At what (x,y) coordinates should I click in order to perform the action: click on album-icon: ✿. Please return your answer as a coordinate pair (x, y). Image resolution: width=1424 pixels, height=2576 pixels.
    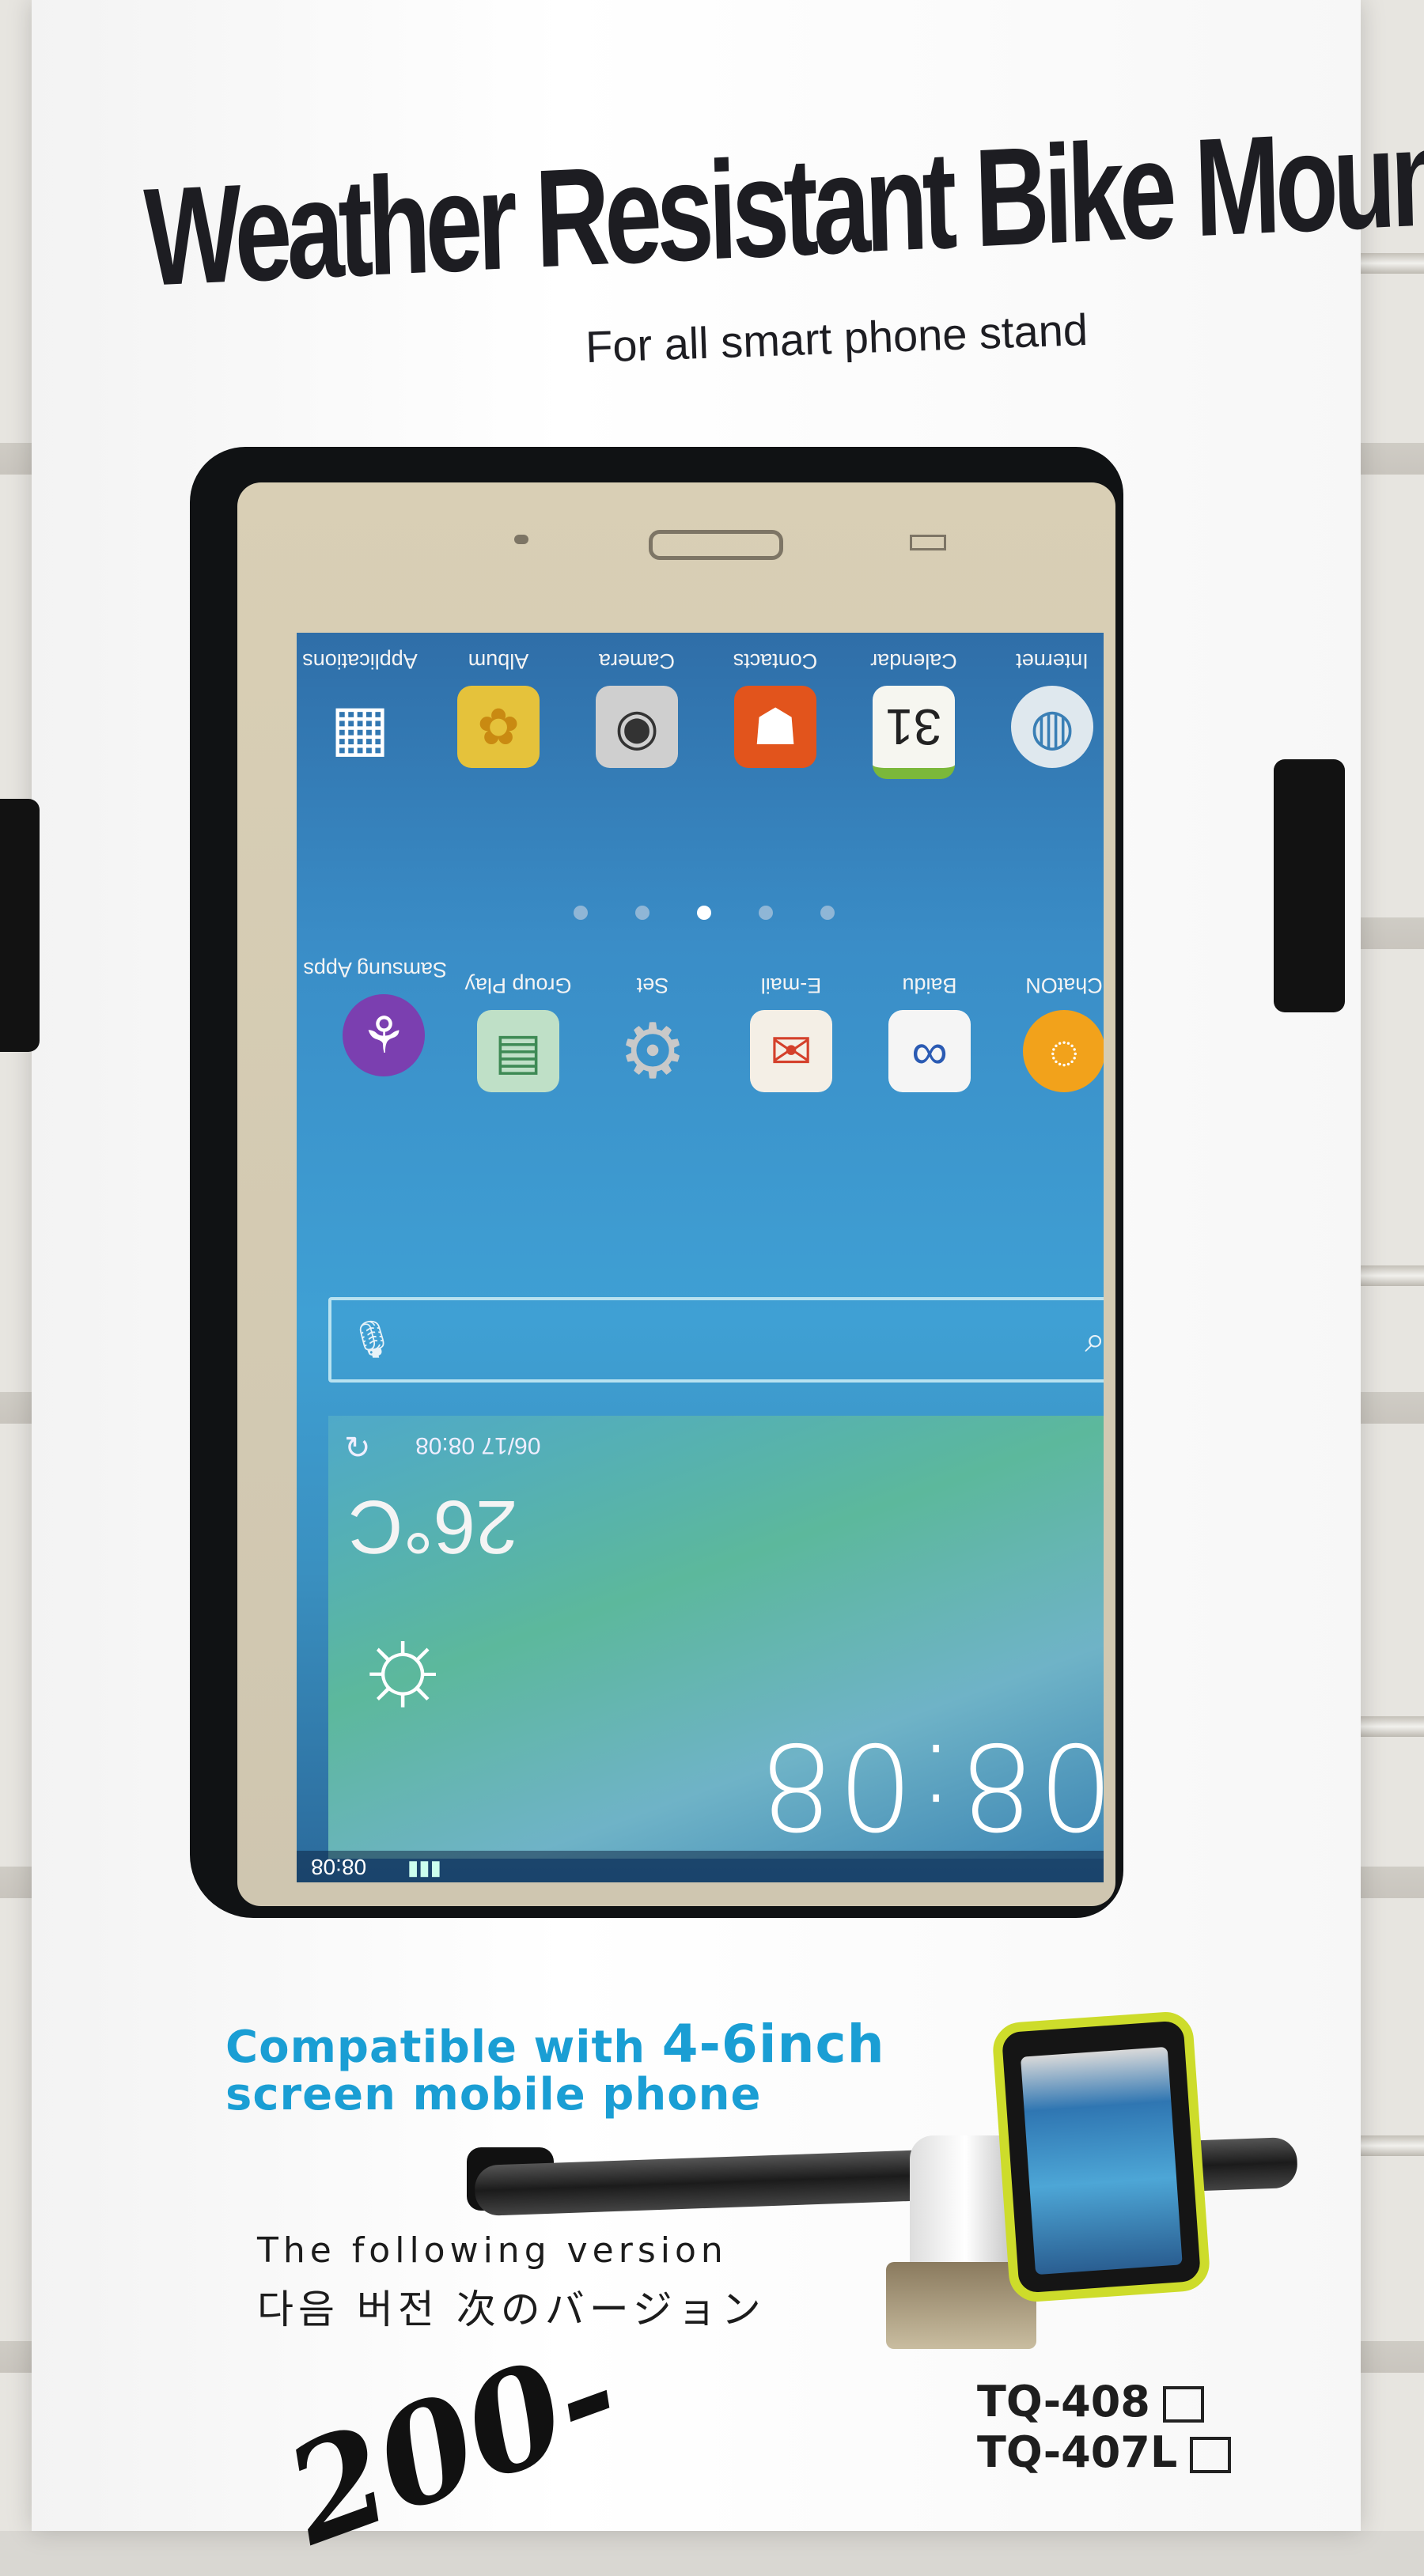
    Looking at the image, I should click on (499, 727).